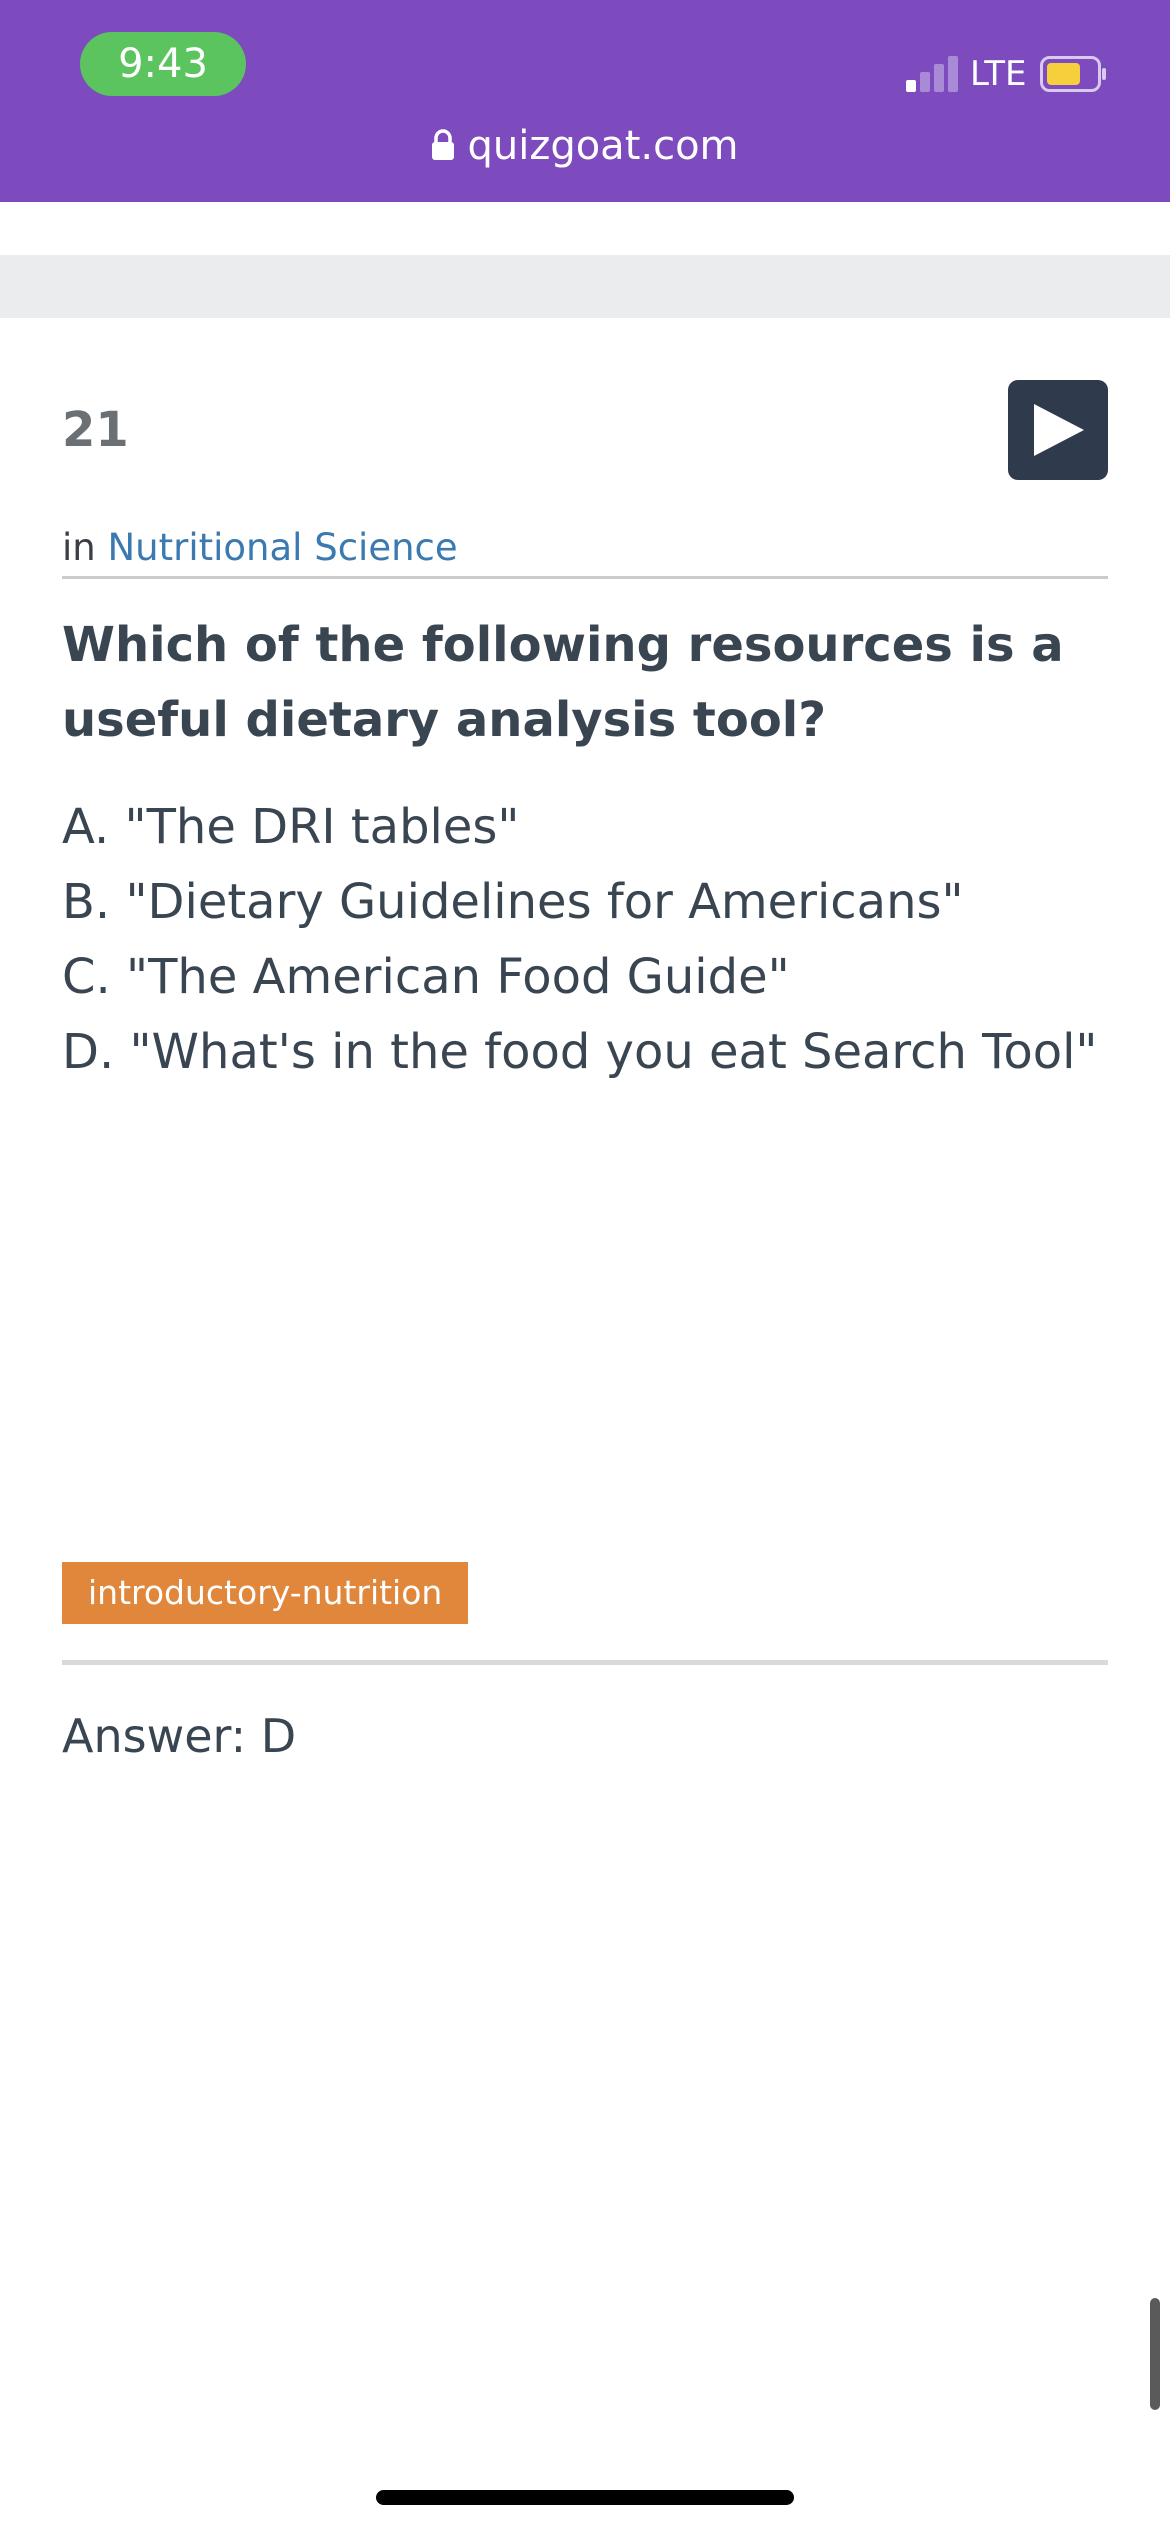 The image size is (1170, 2532). Describe the element at coordinates (1074, 74) in the screenshot. I see `battery-icon` at that location.